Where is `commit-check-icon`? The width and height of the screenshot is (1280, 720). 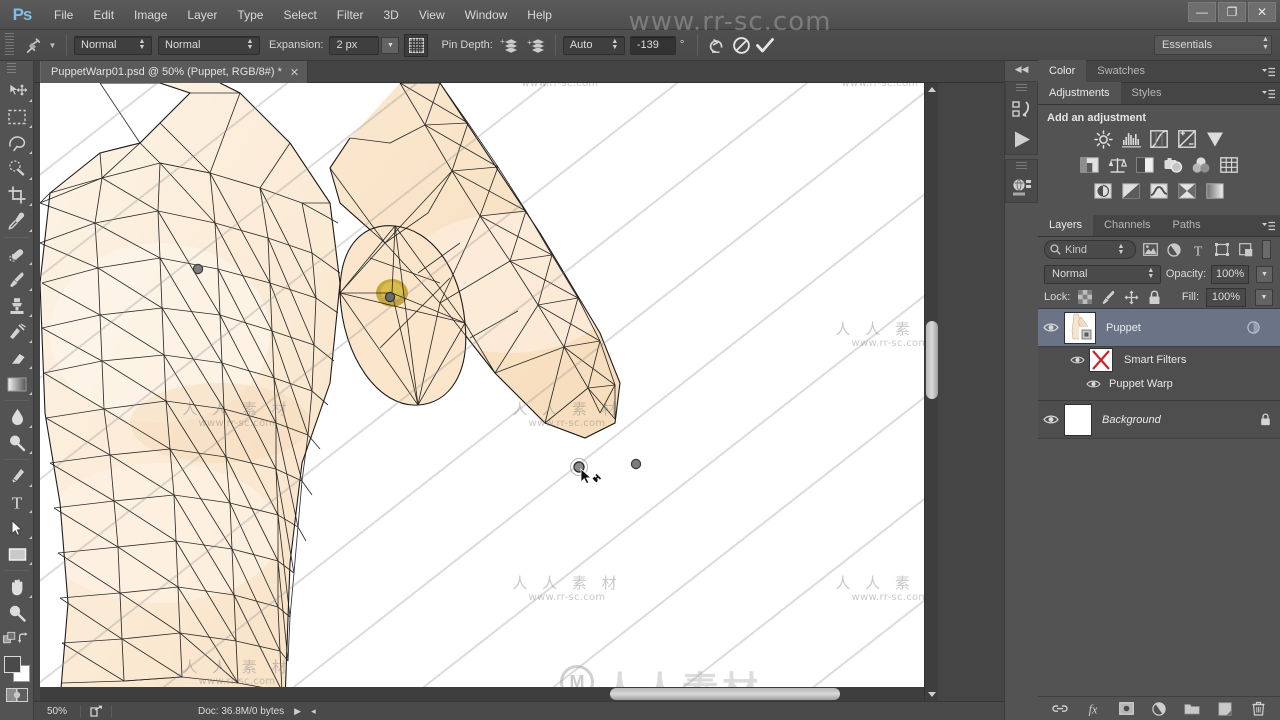 commit-check-icon is located at coordinates (765, 45).